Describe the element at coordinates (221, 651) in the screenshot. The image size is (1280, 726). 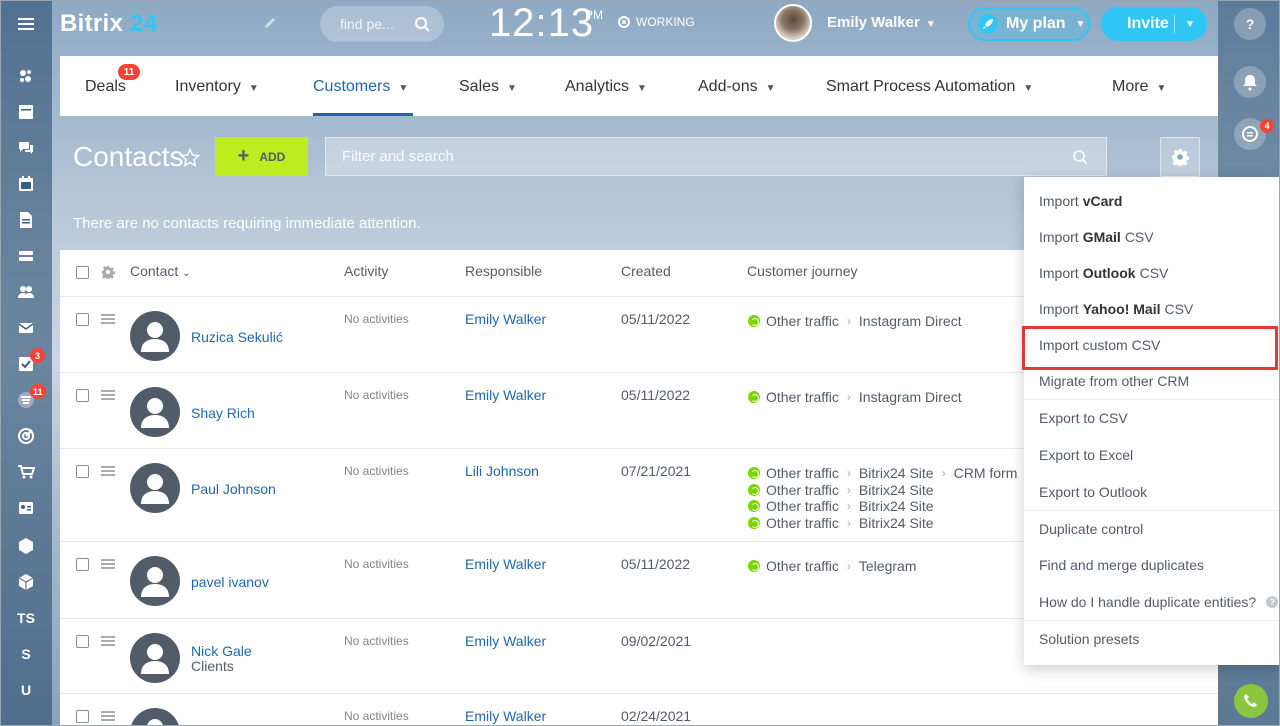
I see `contact-name-link: Nick Gale` at that location.